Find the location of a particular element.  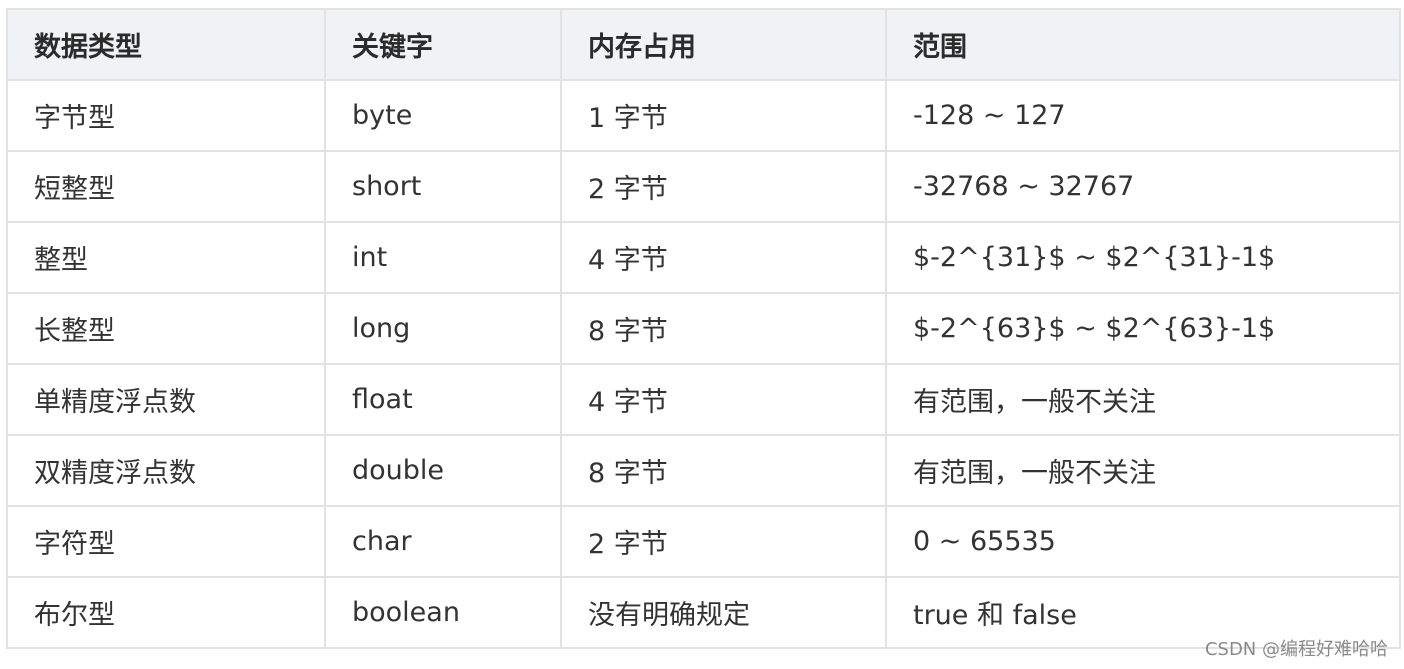

table-row: 字符型 char 2 字节 0 ~ 65535 is located at coordinates (703, 541).